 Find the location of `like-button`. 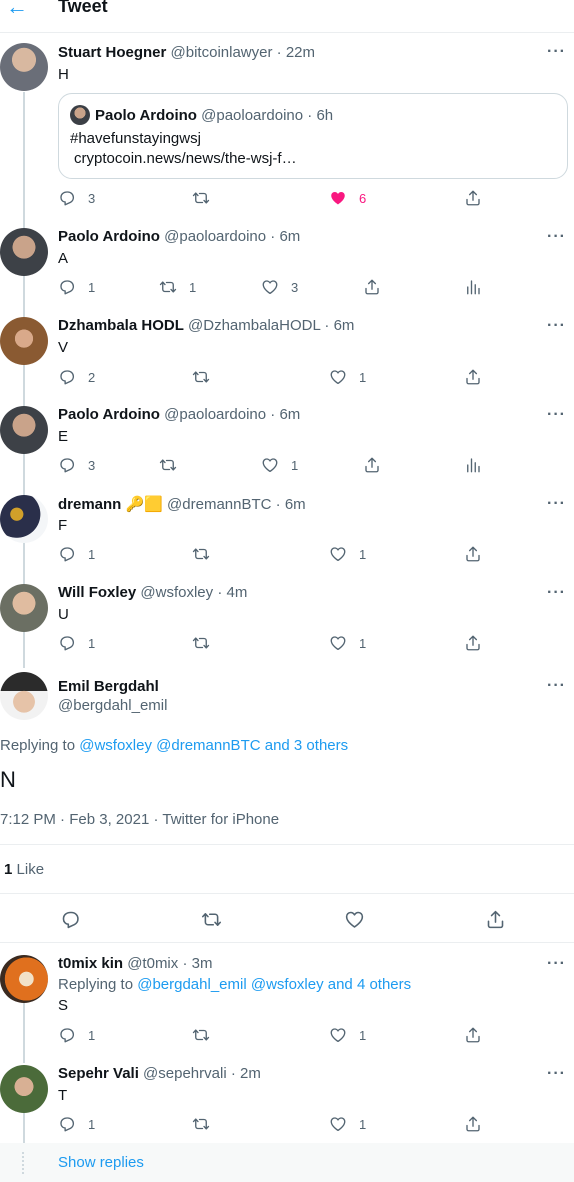

like-button is located at coordinates (354, 919).